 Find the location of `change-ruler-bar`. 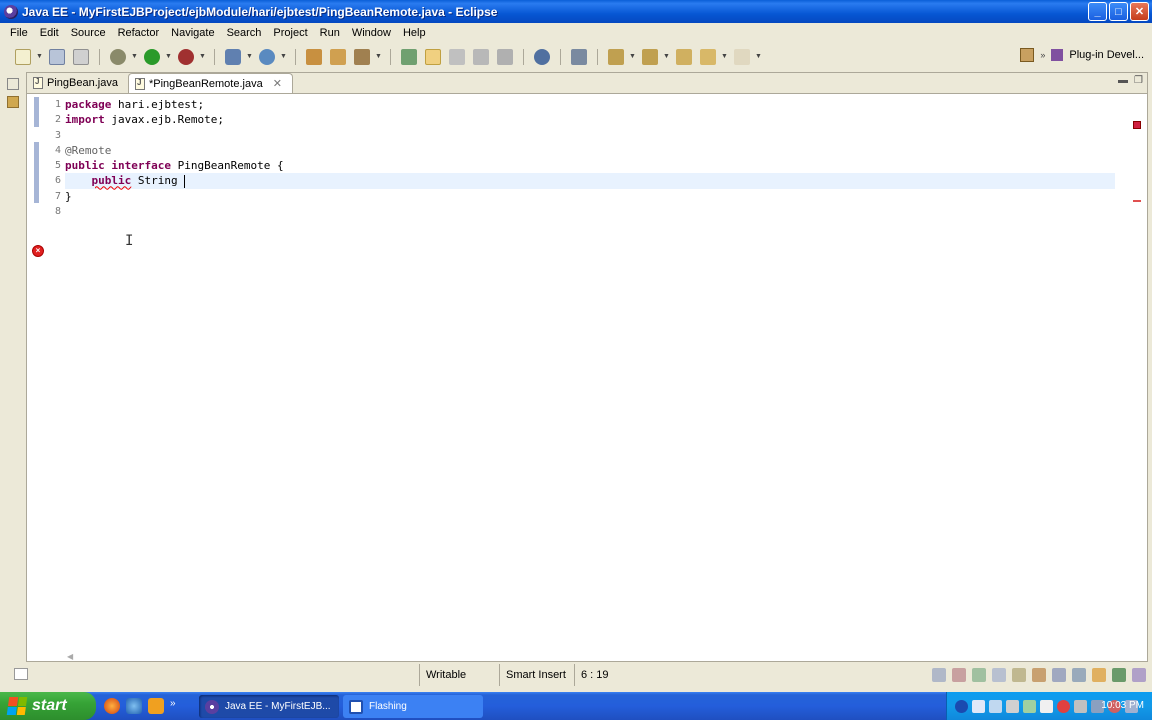

change-ruler-bar is located at coordinates (36, 112).